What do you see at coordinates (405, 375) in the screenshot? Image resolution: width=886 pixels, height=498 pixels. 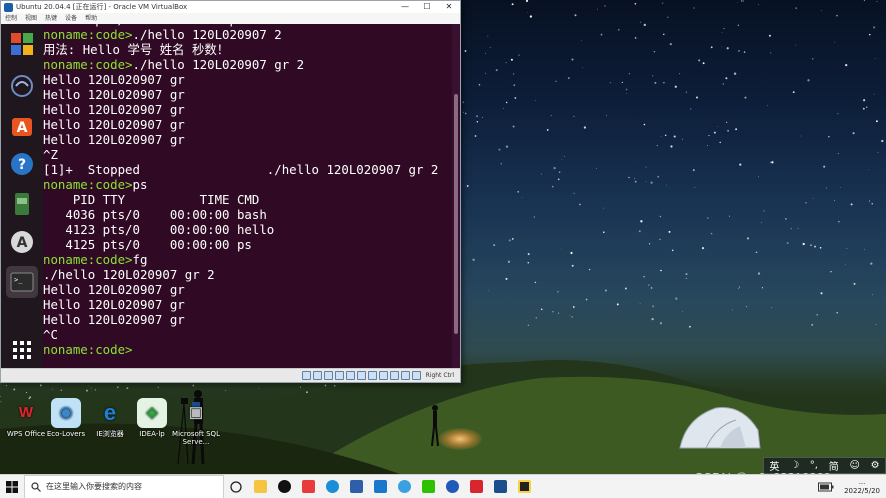 I see `mouse-integration-icon` at bounding box center [405, 375].